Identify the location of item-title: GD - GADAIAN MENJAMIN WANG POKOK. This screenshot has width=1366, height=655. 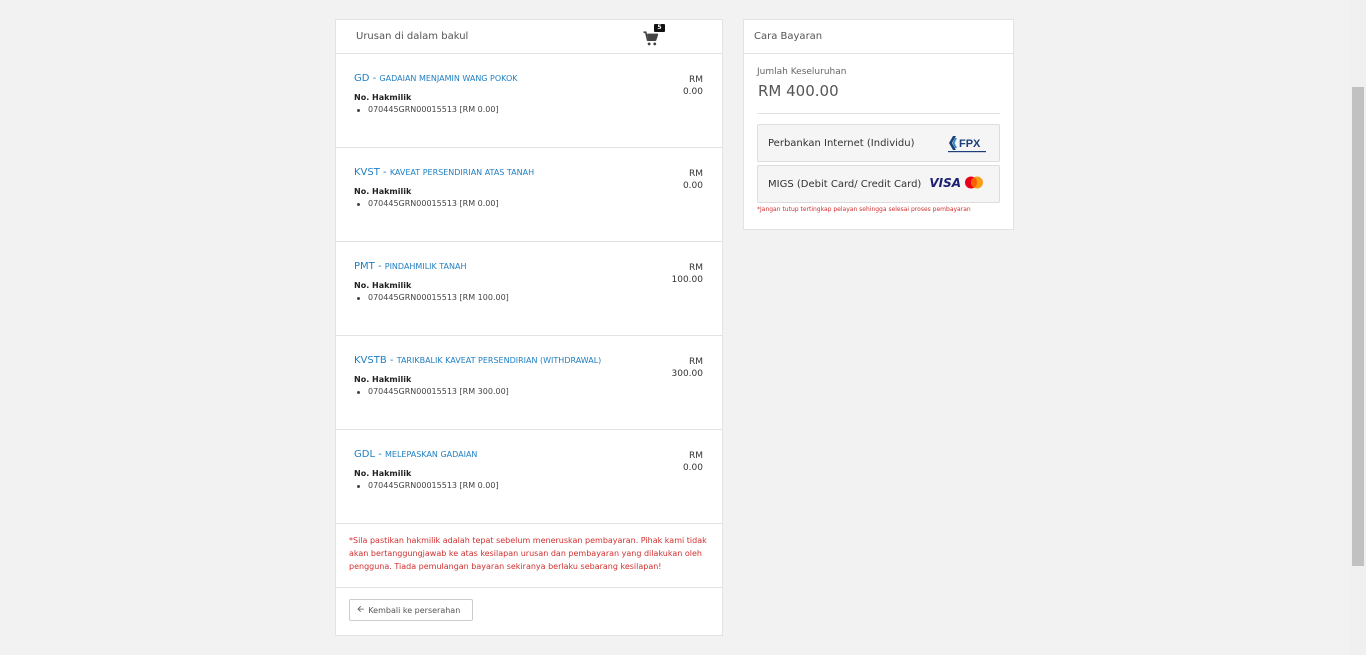
(436, 78).